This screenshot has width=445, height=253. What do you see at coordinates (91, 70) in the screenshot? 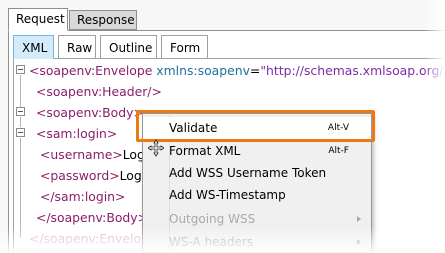
I see `xml-tag: <soapenv:Envelope` at bounding box center [91, 70].